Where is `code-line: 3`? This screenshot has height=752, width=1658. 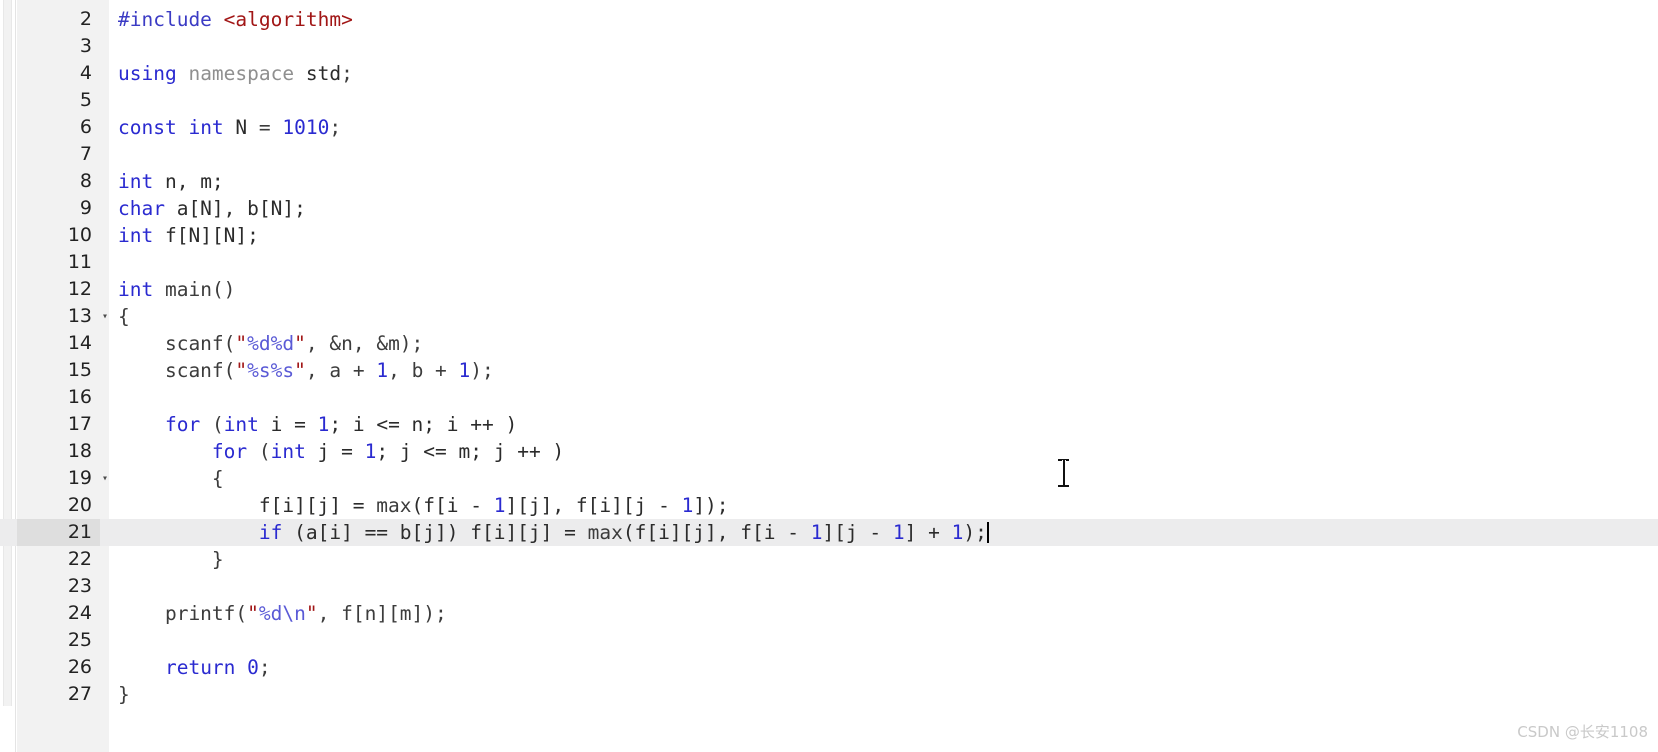 code-line: 3 is located at coordinates (829, 46).